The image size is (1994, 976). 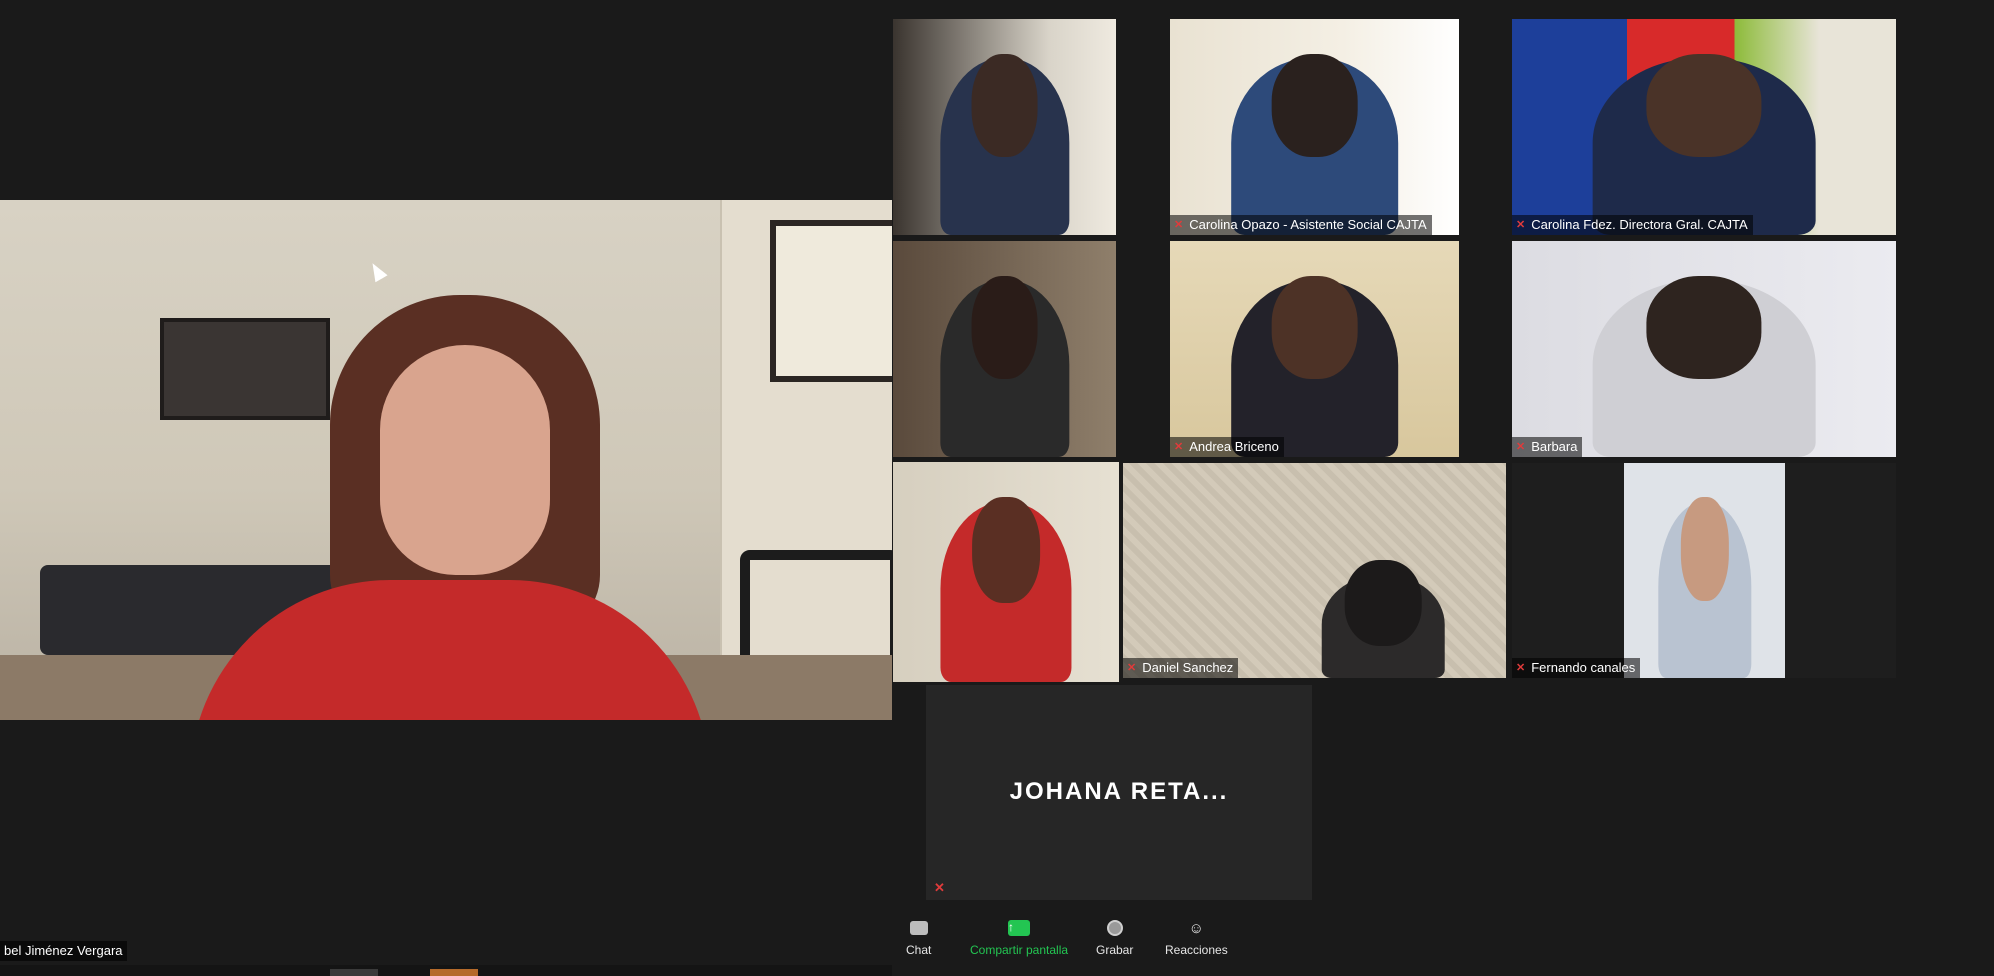 I want to click on participant-tile-no-video: JOHANA RETA... ✕, so click(x=1119, y=792).